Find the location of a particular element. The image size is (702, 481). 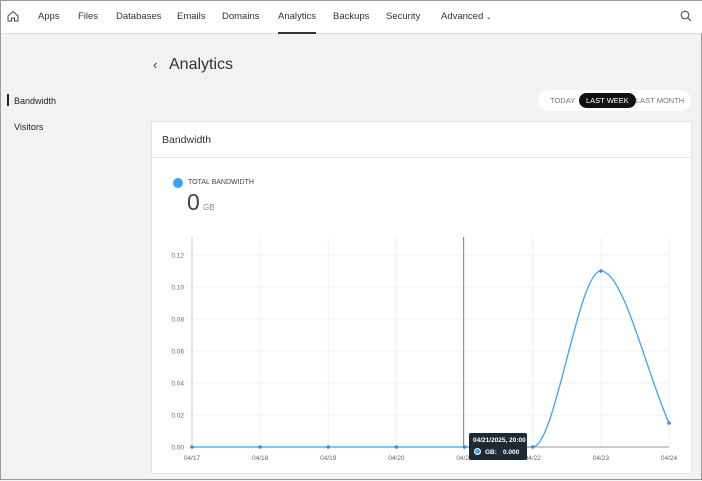

nav-files: Files is located at coordinates (88, 17).